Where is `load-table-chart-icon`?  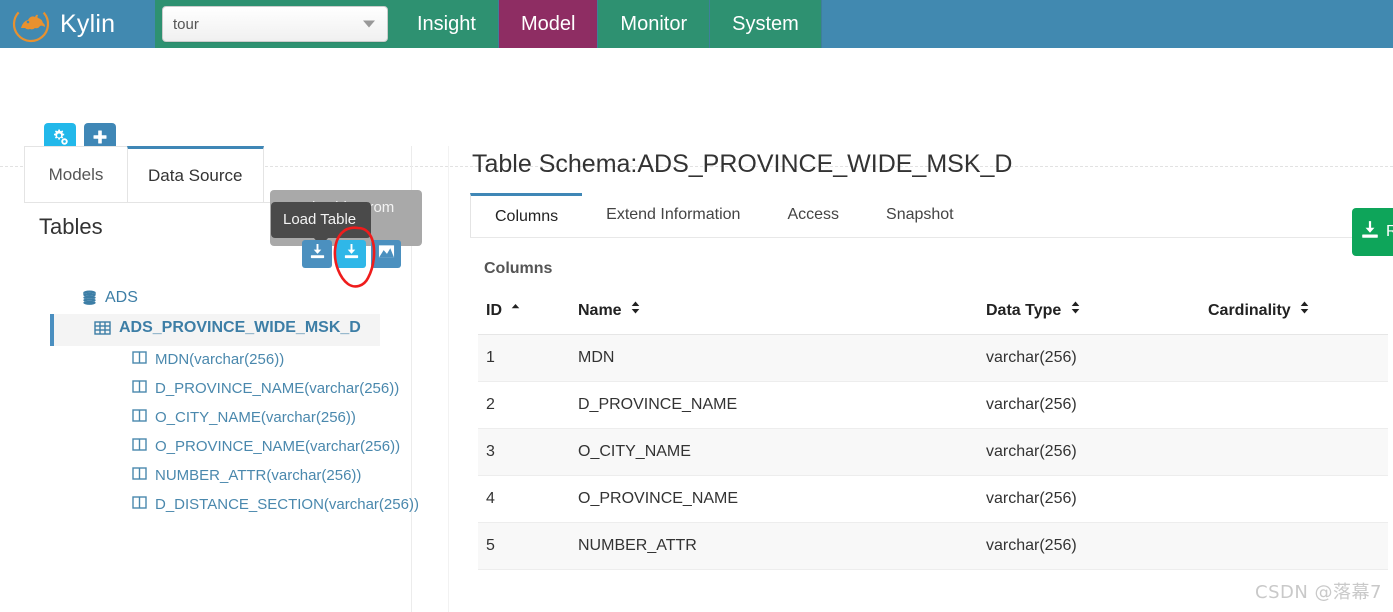 load-table-chart-icon is located at coordinates (386, 254).